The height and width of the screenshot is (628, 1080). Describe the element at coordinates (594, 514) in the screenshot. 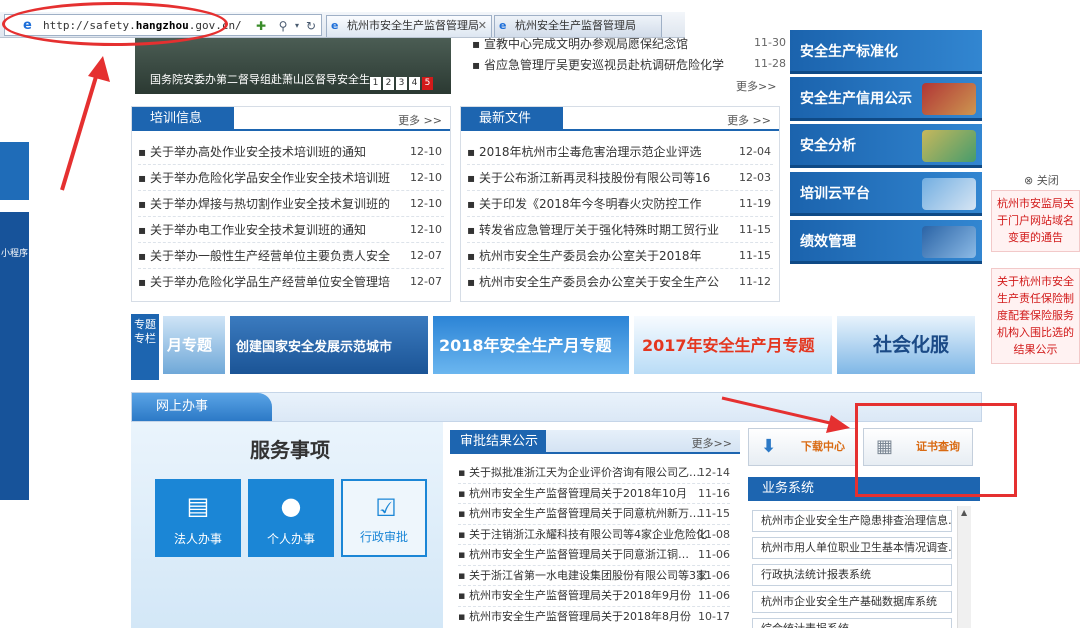

I see `list-item: ▪ 杭州市安全生产监督管理局关于同意杭州新万… 11-15` at that location.